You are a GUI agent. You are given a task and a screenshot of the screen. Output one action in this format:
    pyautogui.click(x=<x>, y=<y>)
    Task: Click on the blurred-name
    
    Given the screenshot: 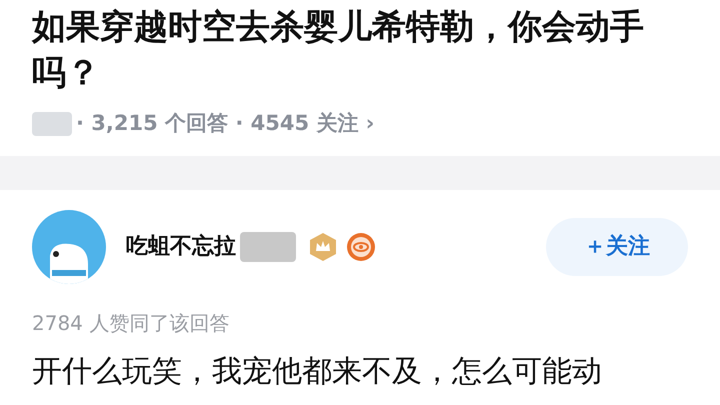 What is the action you would take?
    pyautogui.click(x=268, y=247)
    